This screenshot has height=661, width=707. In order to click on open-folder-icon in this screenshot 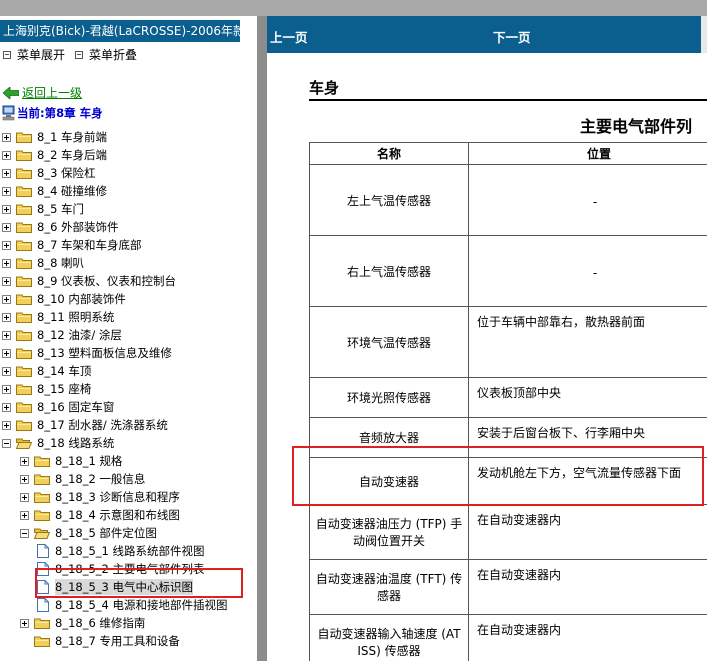, I will do `click(42, 533)`.